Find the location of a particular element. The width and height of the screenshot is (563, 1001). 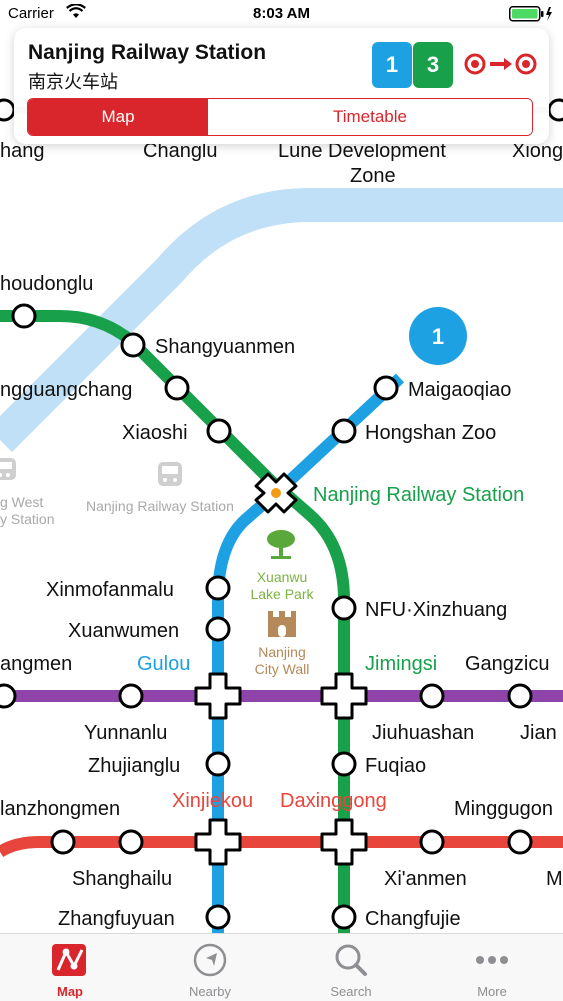

station-label-gulou: Gulou is located at coordinates (163, 664).